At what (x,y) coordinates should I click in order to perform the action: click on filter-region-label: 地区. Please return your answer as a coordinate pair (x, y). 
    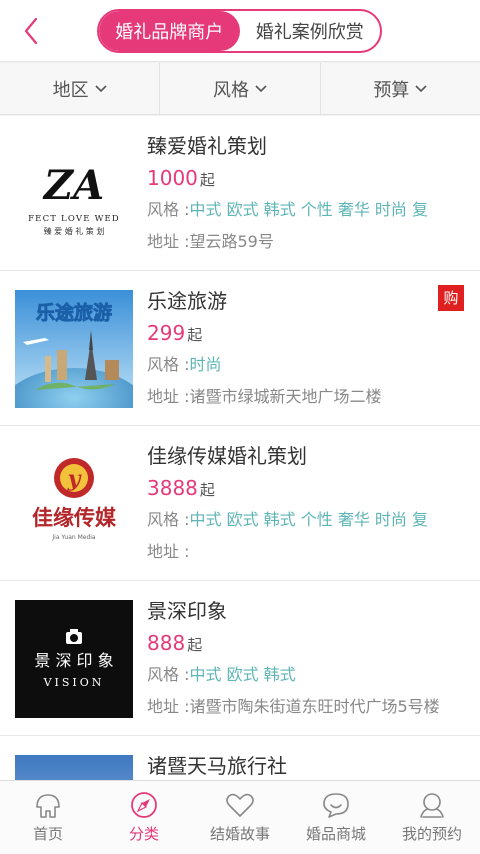
    Looking at the image, I should click on (70, 90).